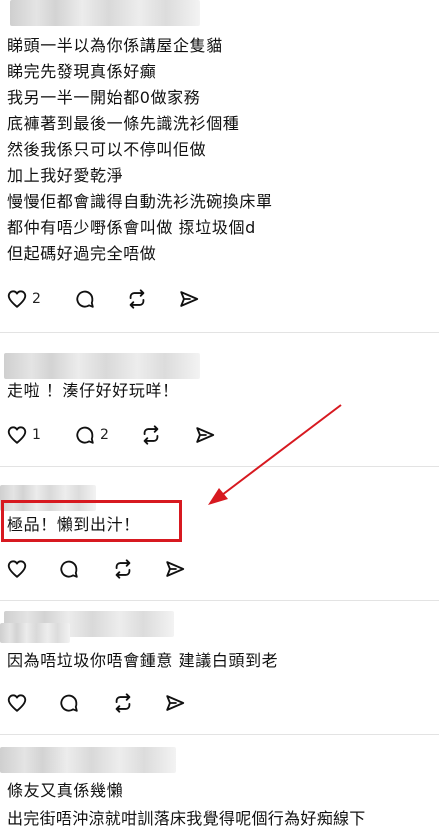 This screenshot has height=836, width=439. Describe the element at coordinates (275, 454) in the screenshot. I see `annotation-arrow` at that location.